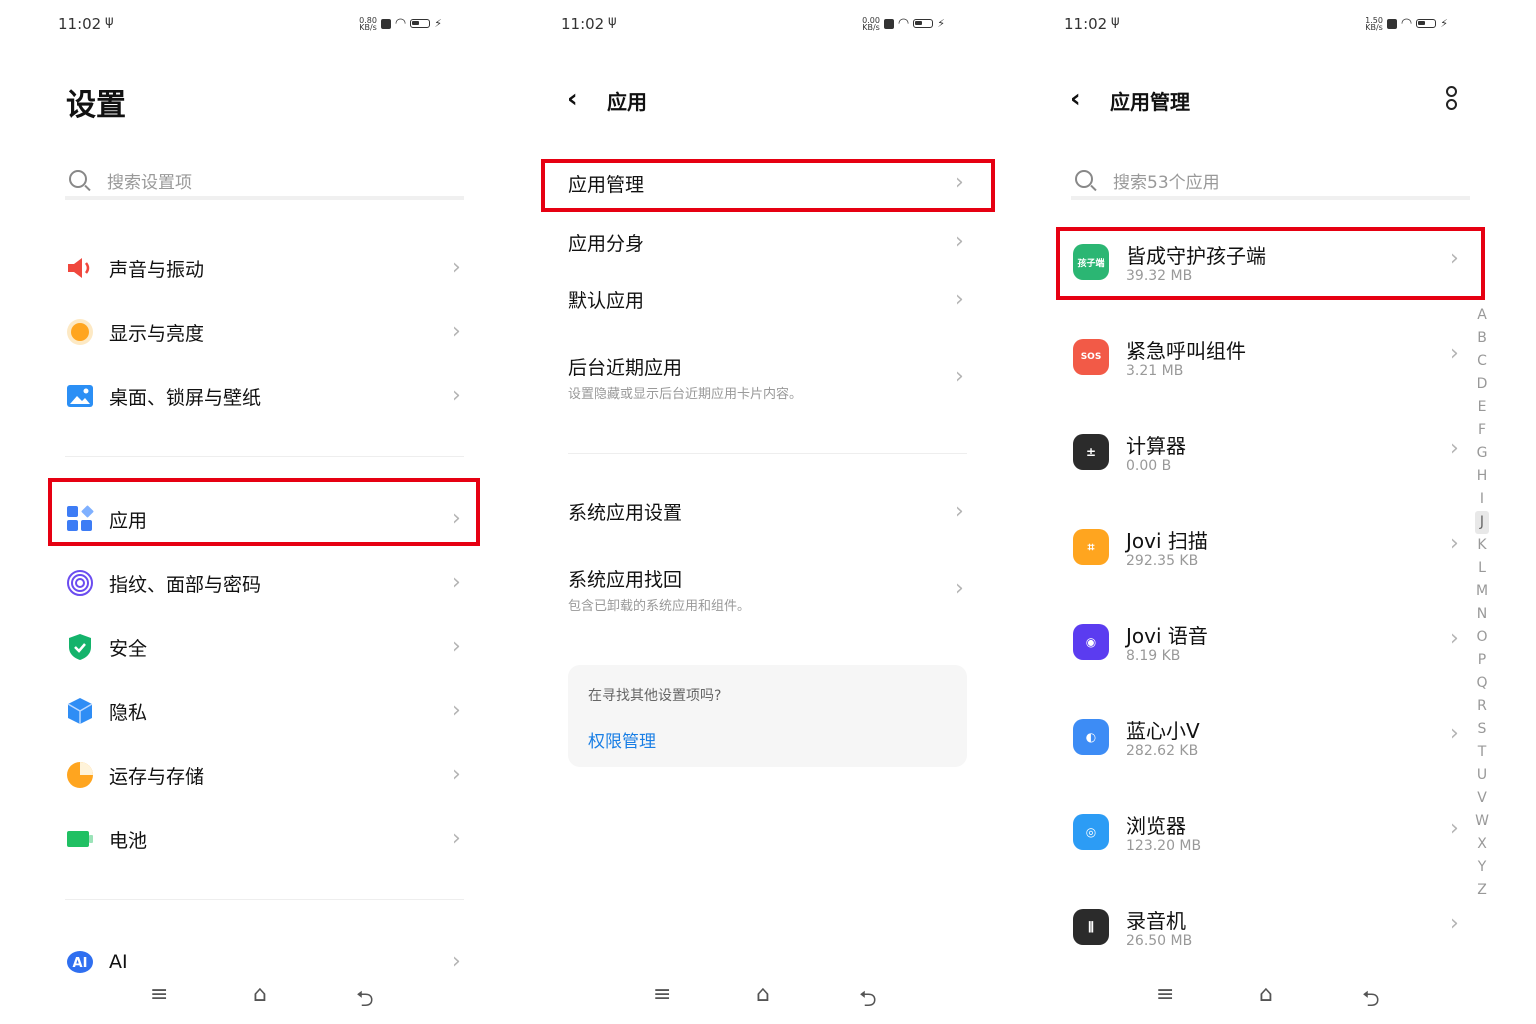 The image size is (1536, 1024). Describe the element at coordinates (1091, 832) in the screenshot. I see `browser-icon: ◎` at that location.